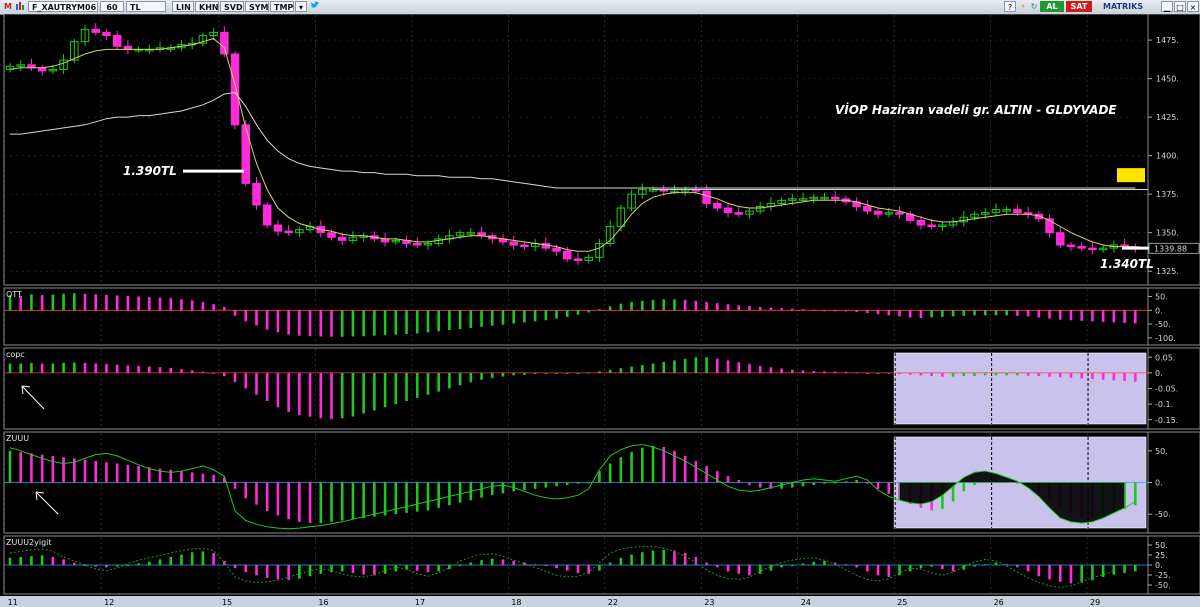 This screenshot has height=607, width=1200. Describe the element at coordinates (14, 294) in the screenshot. I see `panel-name: OTT` at that location.